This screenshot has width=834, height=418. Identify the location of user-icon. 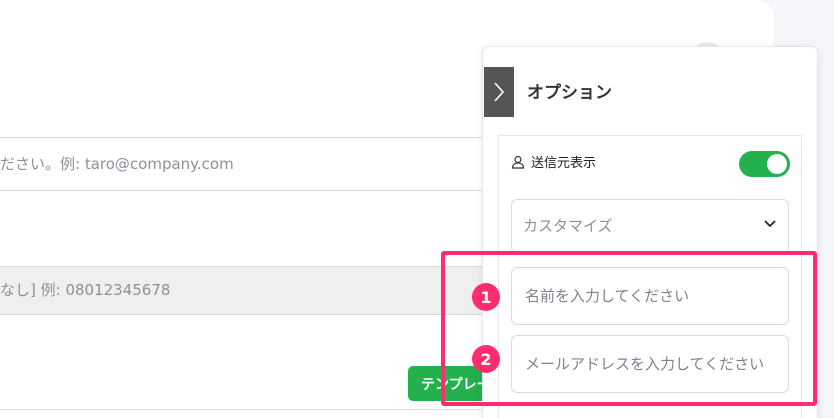
(518, 162).